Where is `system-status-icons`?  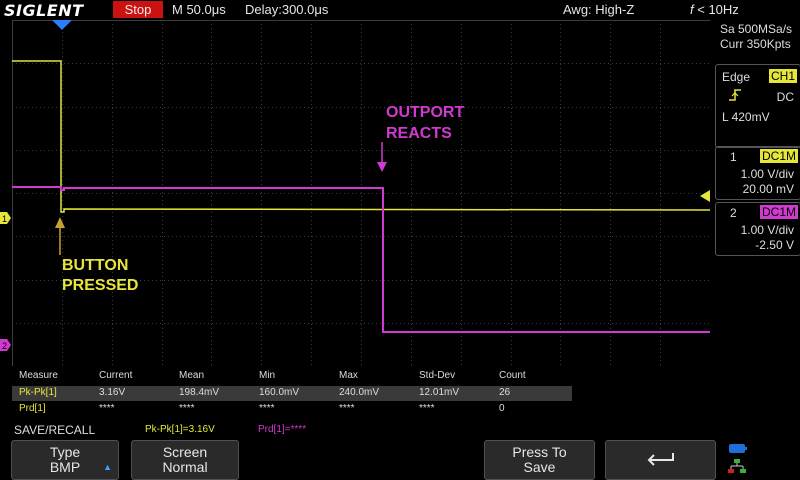
system-status-icons is located at coordinates (737, 458).